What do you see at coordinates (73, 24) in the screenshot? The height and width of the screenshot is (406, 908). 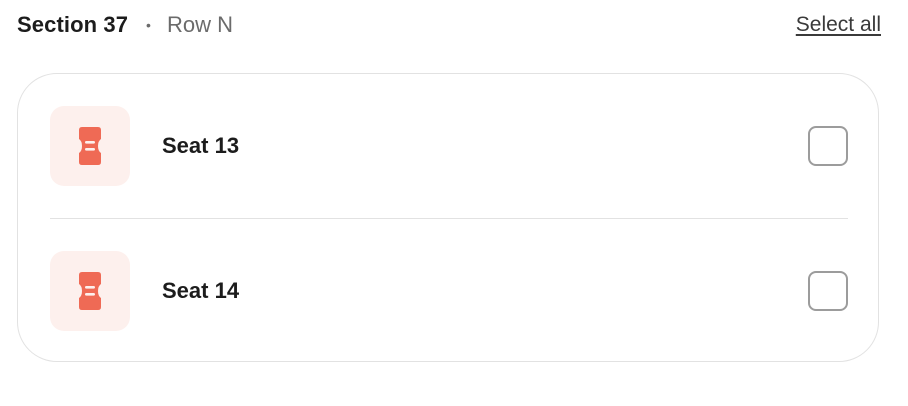 I see `section-title: Section 37` at bounding box center [73, 24].